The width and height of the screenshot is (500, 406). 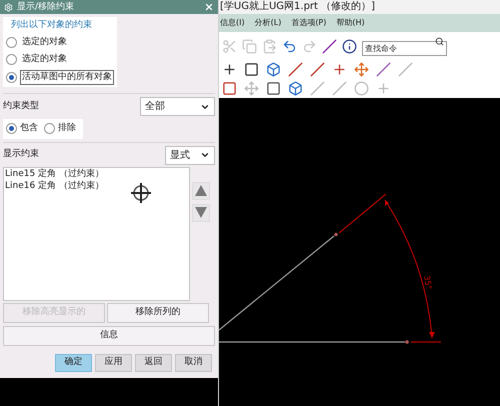 What do you see at coordinates (21, 155) in the screenshot?
I see `field-label: 显示约束` at bounding box center [21, 155].